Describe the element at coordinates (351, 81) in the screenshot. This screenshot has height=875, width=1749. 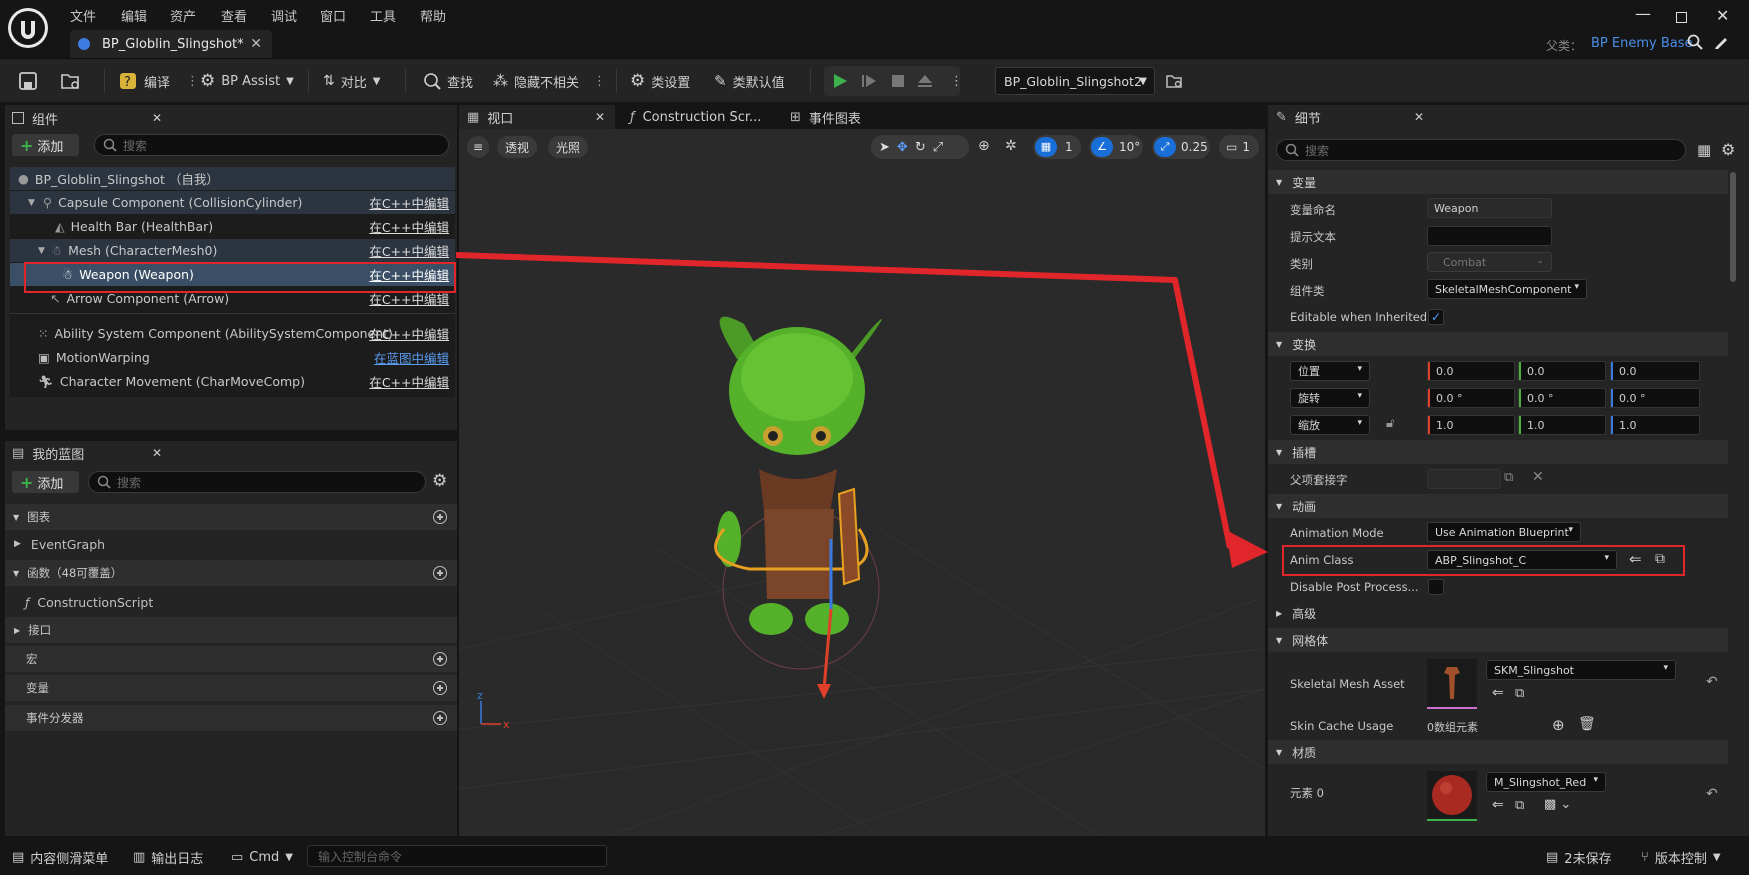
I see `diff-button: ⇅ 对比 ▼` at that location.